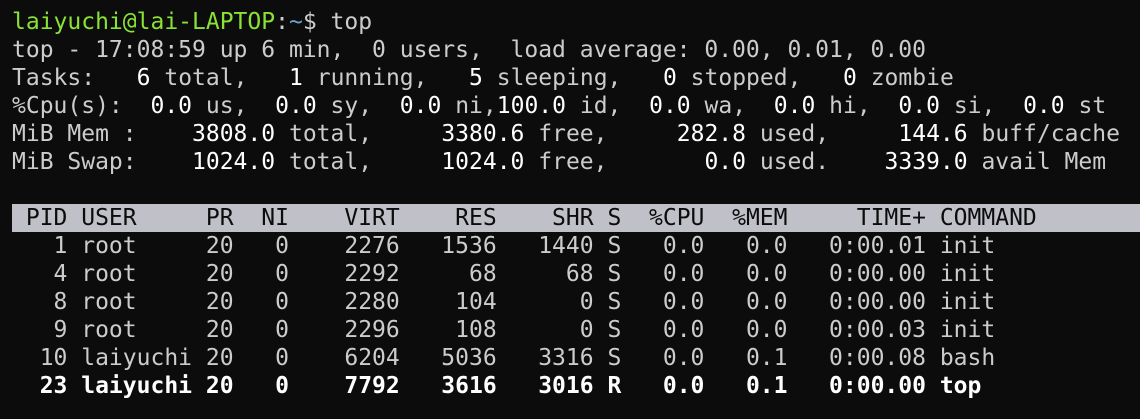 The height and width of the screenshot is (419, 1140). Describe the element at coordinates (296, 78) in the screenshot. I see `tasks-running: 1` at that location.